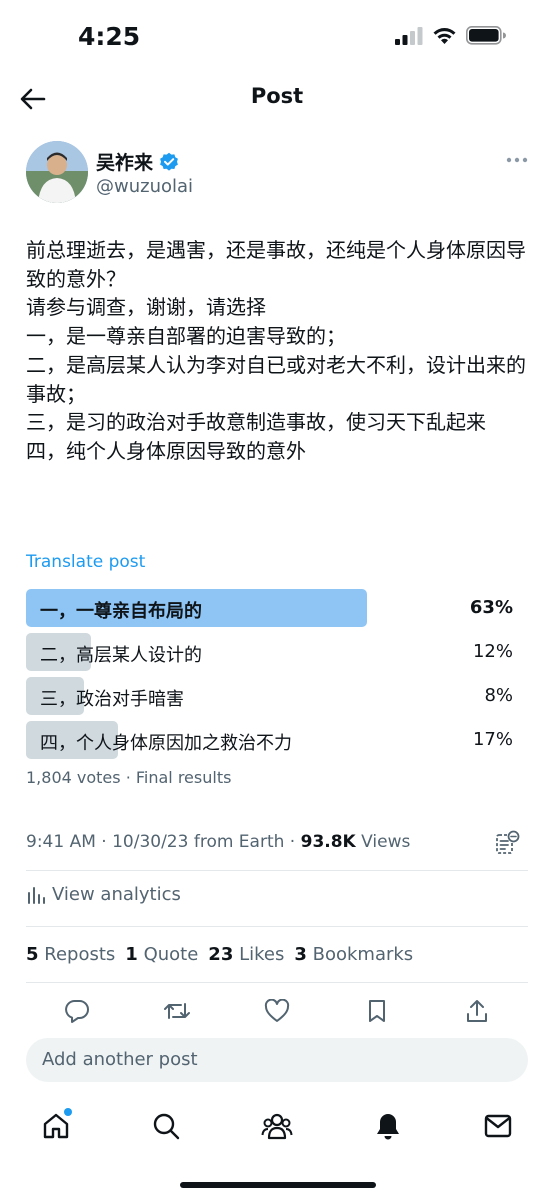 The image size is (554, 1200). I want to click on status-time: 4:25, so click(109, 36).